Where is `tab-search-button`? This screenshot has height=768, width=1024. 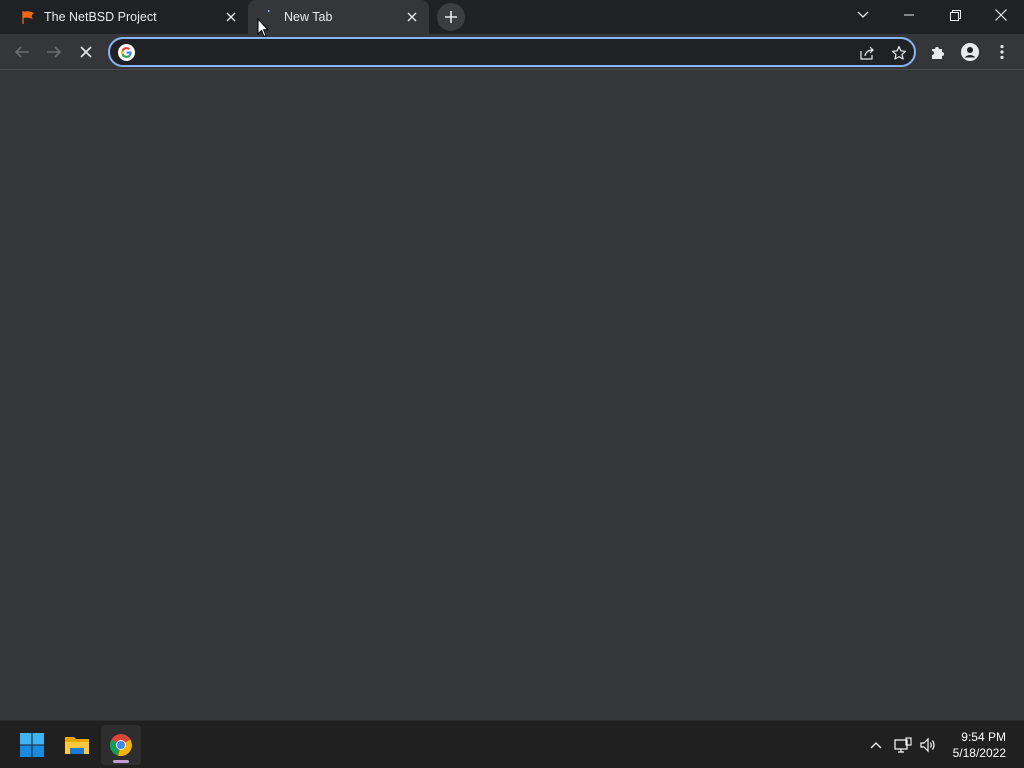
tab-search-button is located at coordinates (863, 15).